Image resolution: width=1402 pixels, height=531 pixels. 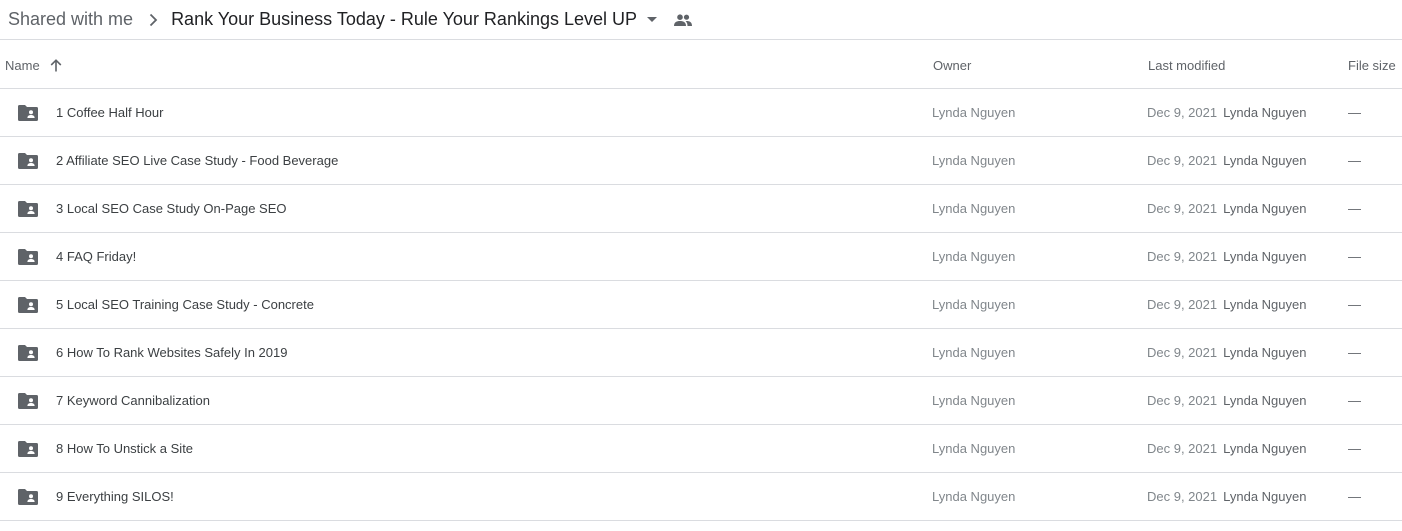 I want to click on column-name-label: Name, so click(x=22, y=65).